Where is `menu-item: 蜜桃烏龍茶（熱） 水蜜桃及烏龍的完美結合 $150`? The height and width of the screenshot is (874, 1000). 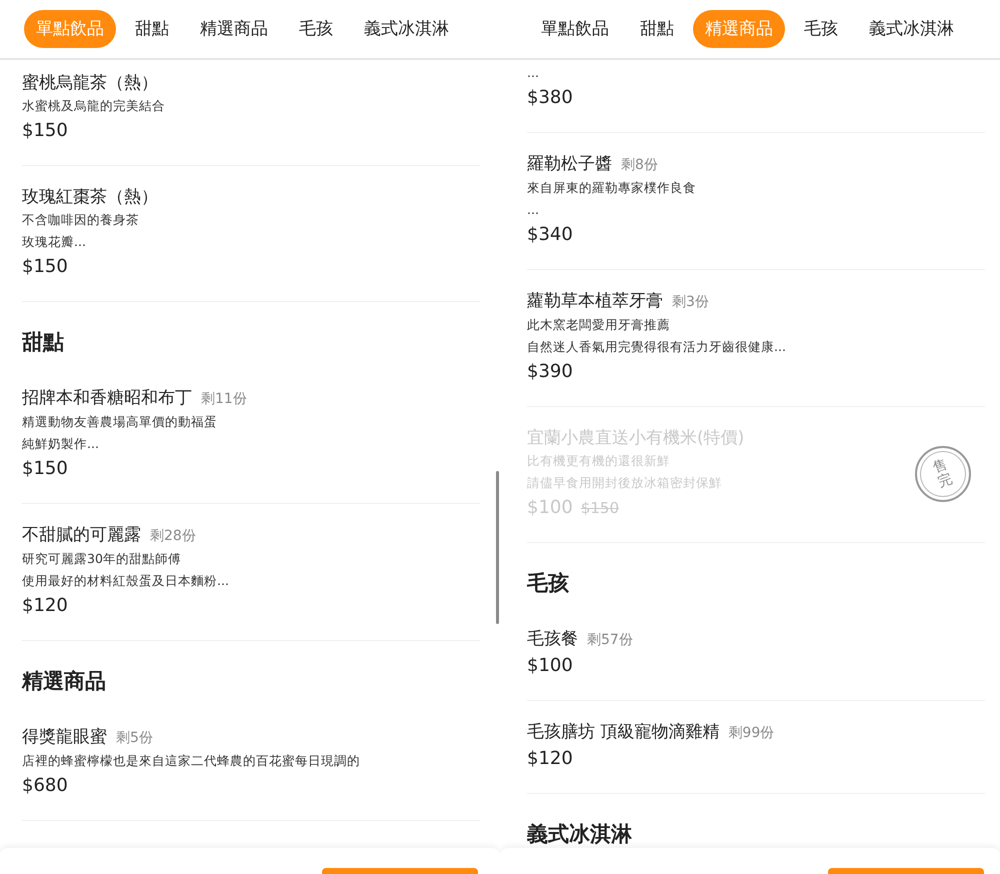
menu-item: 蜜桃烏龍茶（熱） 水蜜桃及烏龍的完美結合 $150 is located at coordinates (251, 113).